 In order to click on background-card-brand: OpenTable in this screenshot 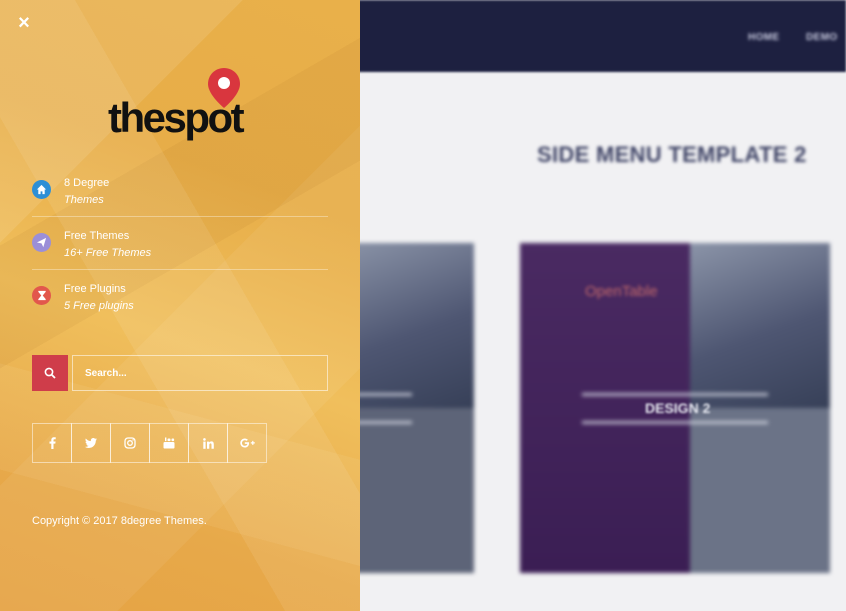, I will do `click(621, 291)`.